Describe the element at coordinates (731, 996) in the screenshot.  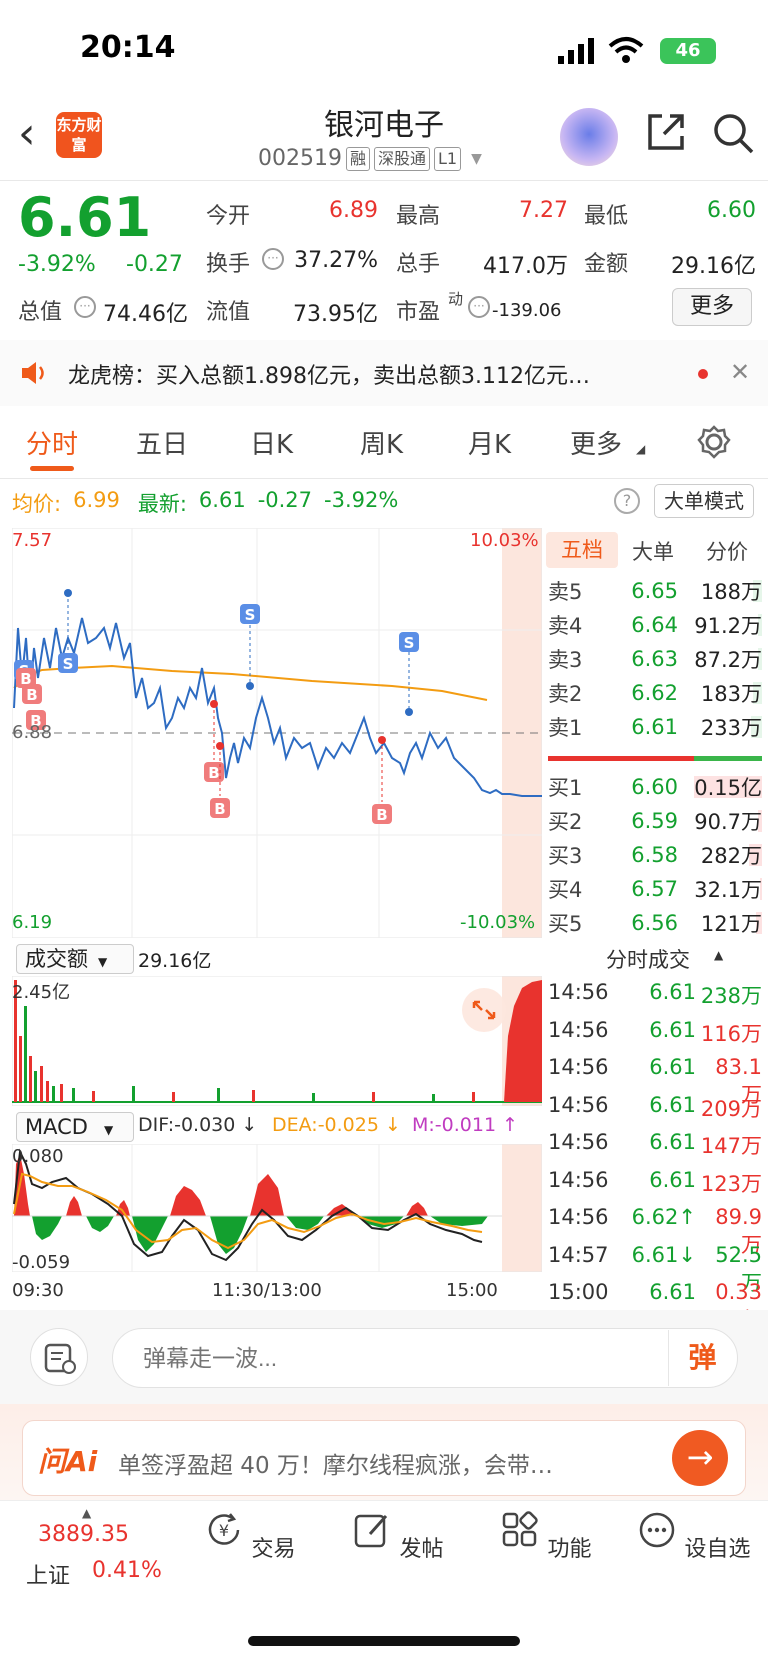
I see `tick-volume: 238万` at that location.